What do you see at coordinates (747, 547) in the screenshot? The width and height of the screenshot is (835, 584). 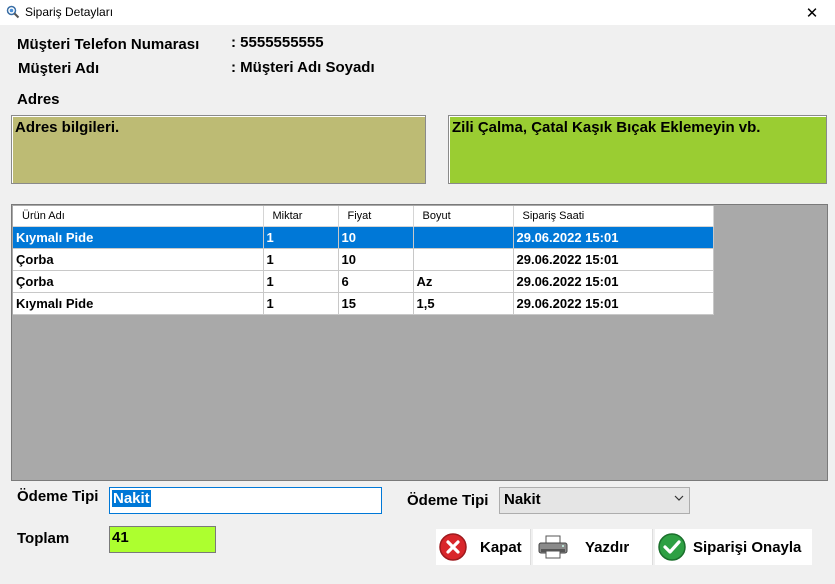 I see `confirm-order-button-label: Siparişi Onayla` at bounding box center [747, 547].